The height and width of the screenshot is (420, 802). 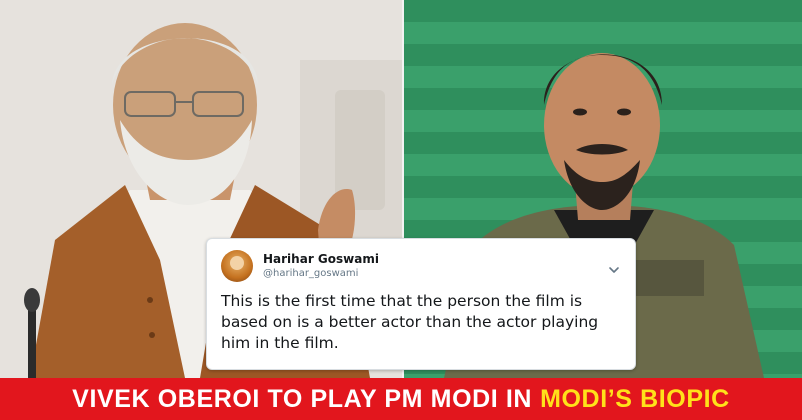 I want to click on tweet-author: Harihar Goswami @harihar_goswami, so click(x=321, y=266).